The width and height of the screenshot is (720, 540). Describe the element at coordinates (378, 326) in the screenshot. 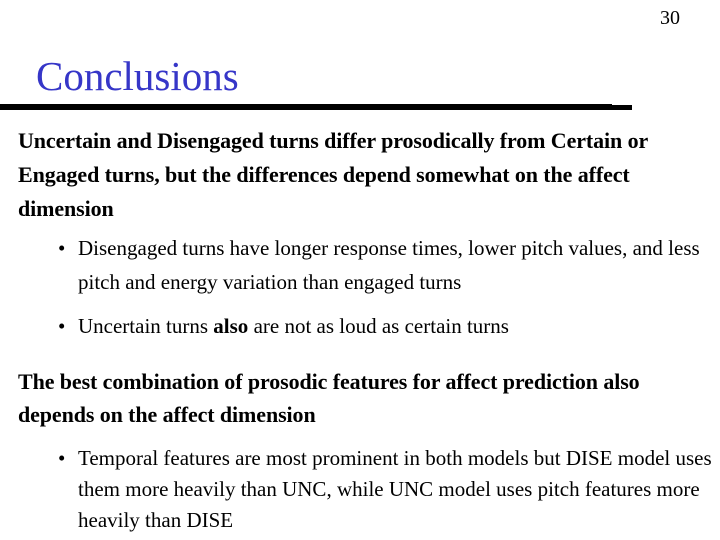

I see `bullet-text-end: are not as loud as certain turns` at that location.